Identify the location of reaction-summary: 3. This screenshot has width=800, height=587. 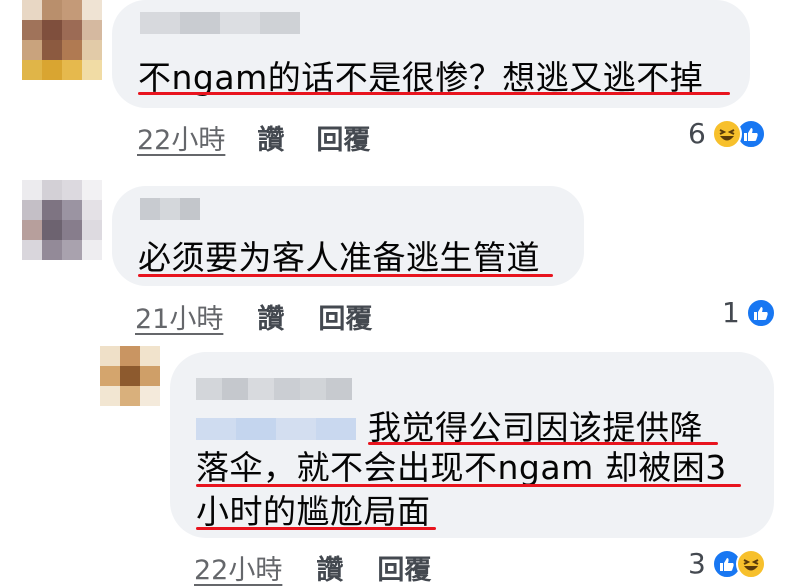
(727, 563).